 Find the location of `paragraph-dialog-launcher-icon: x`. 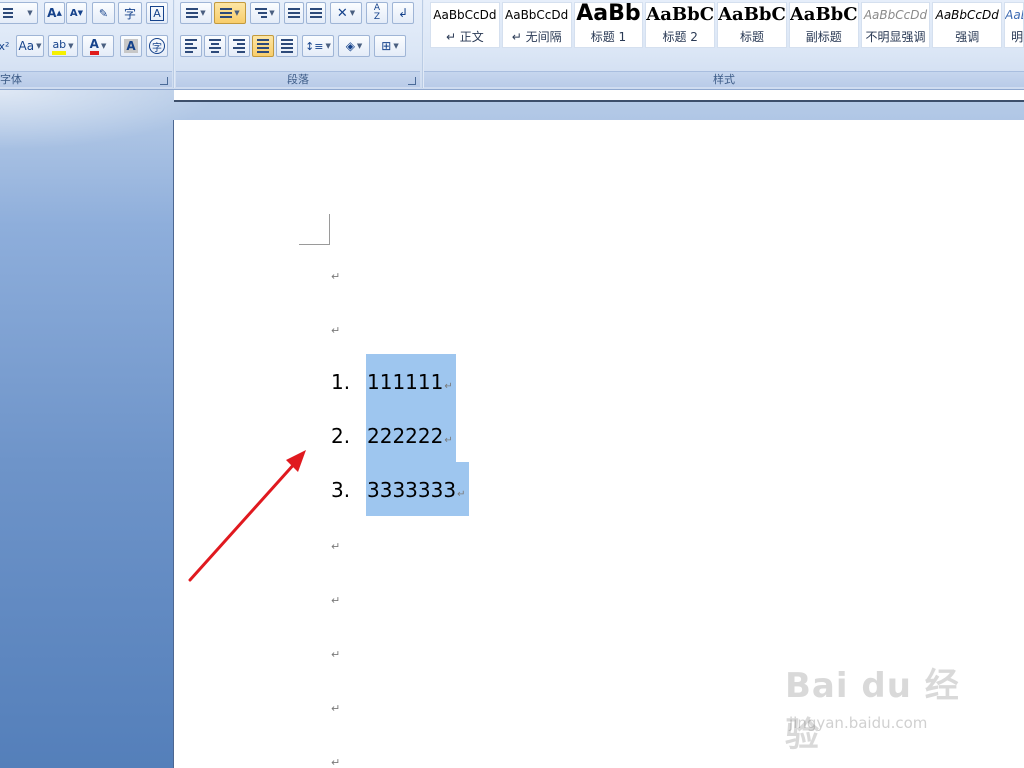

paragraph-dialog-launcher-icon: x is located at coordinates (412, 81).